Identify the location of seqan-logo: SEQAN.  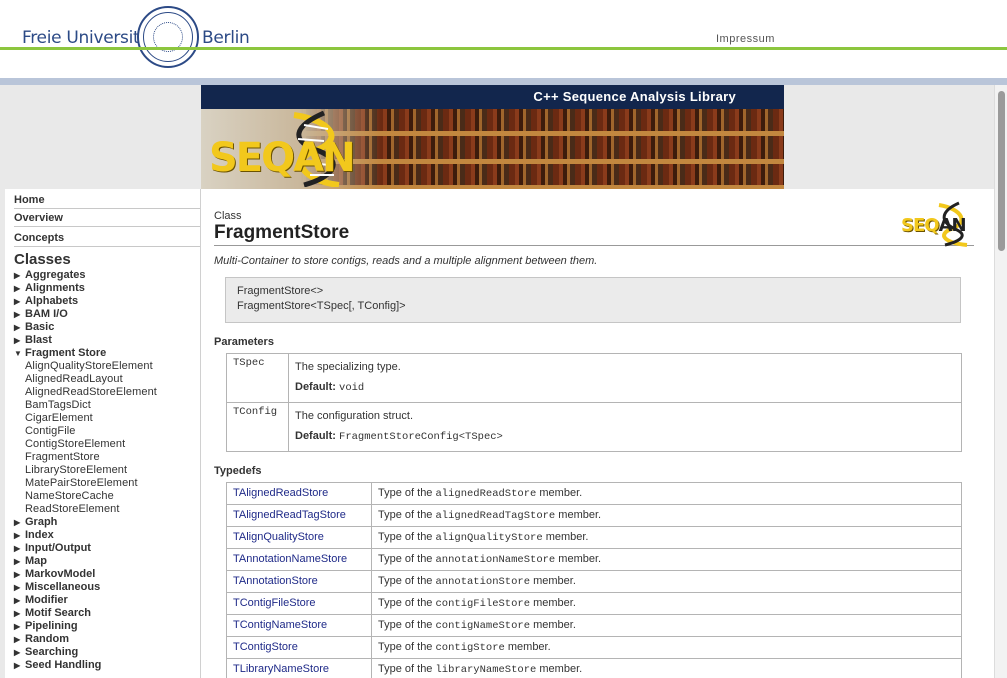
(282, 158).